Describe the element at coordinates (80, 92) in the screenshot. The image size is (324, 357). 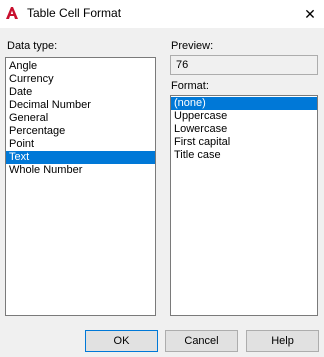
I see `data-type-item: Date` at that location.